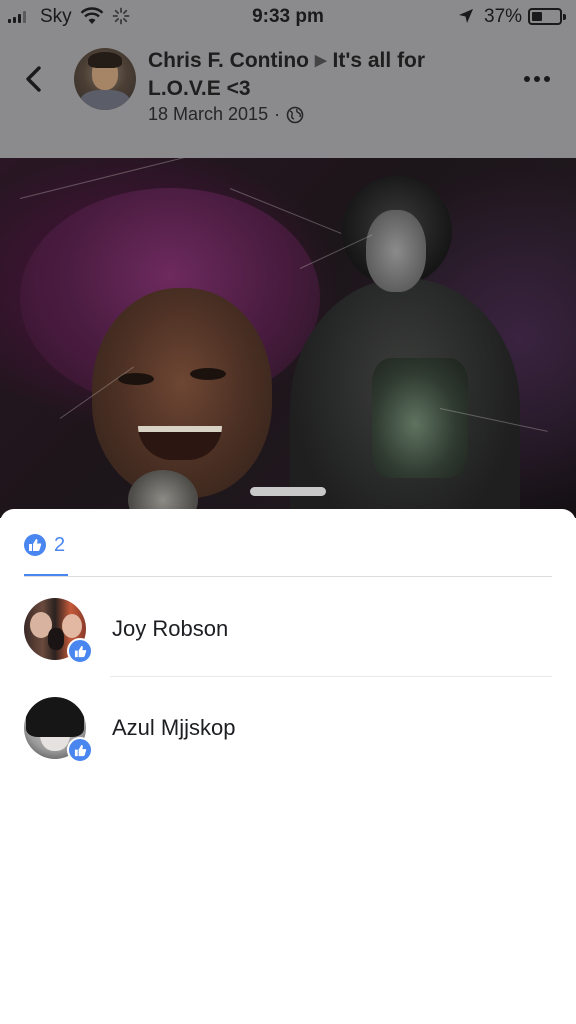  Describe the element at coordinates (318, 75) in the screenshot. I see `post-title: Chris F. Contino ▶ It's all for L.O.V.E <3` at that location.